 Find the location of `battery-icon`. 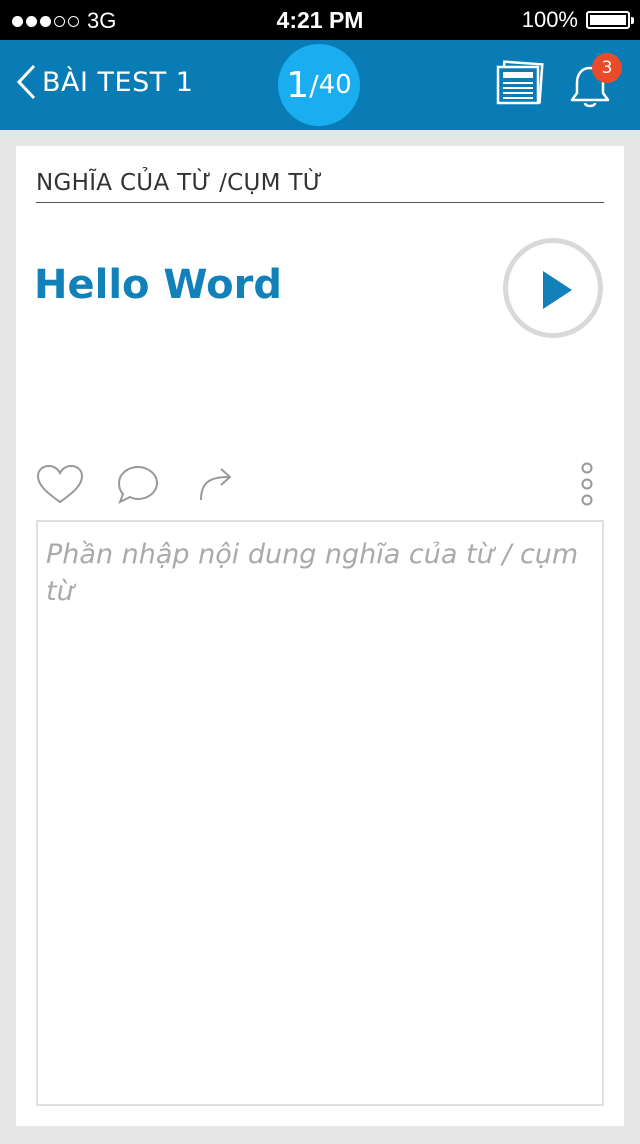

battery-icon is located at coordinates (610, 20).